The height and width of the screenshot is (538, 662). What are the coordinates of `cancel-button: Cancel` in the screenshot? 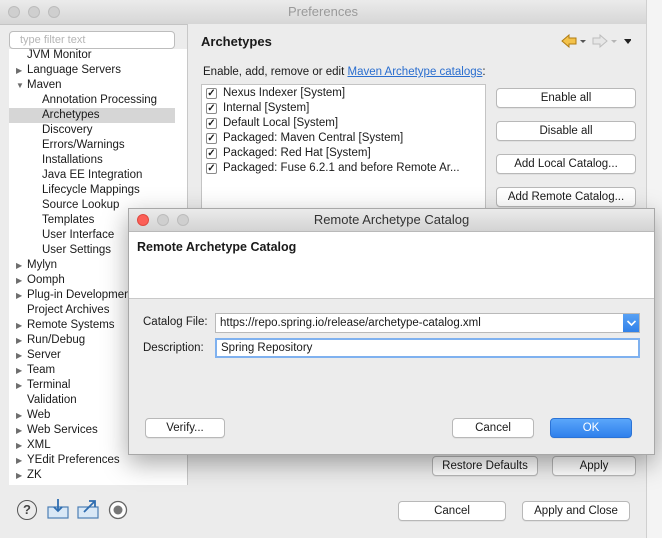 It's located at (452, 511).